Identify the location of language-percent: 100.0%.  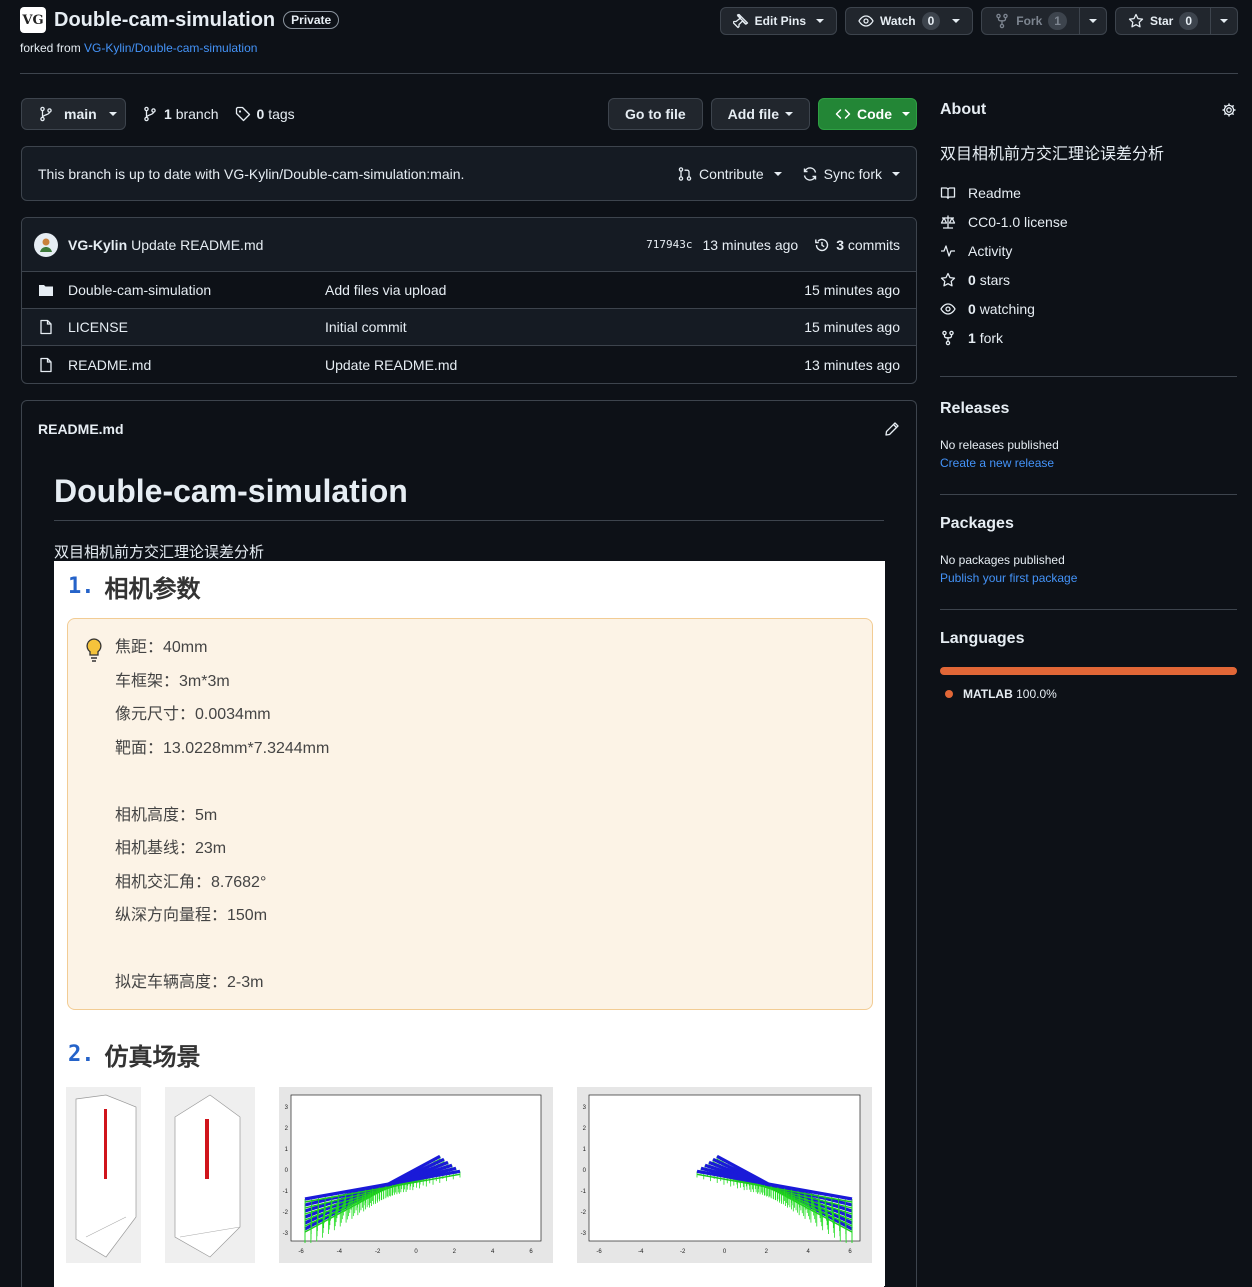
(1036, 694).